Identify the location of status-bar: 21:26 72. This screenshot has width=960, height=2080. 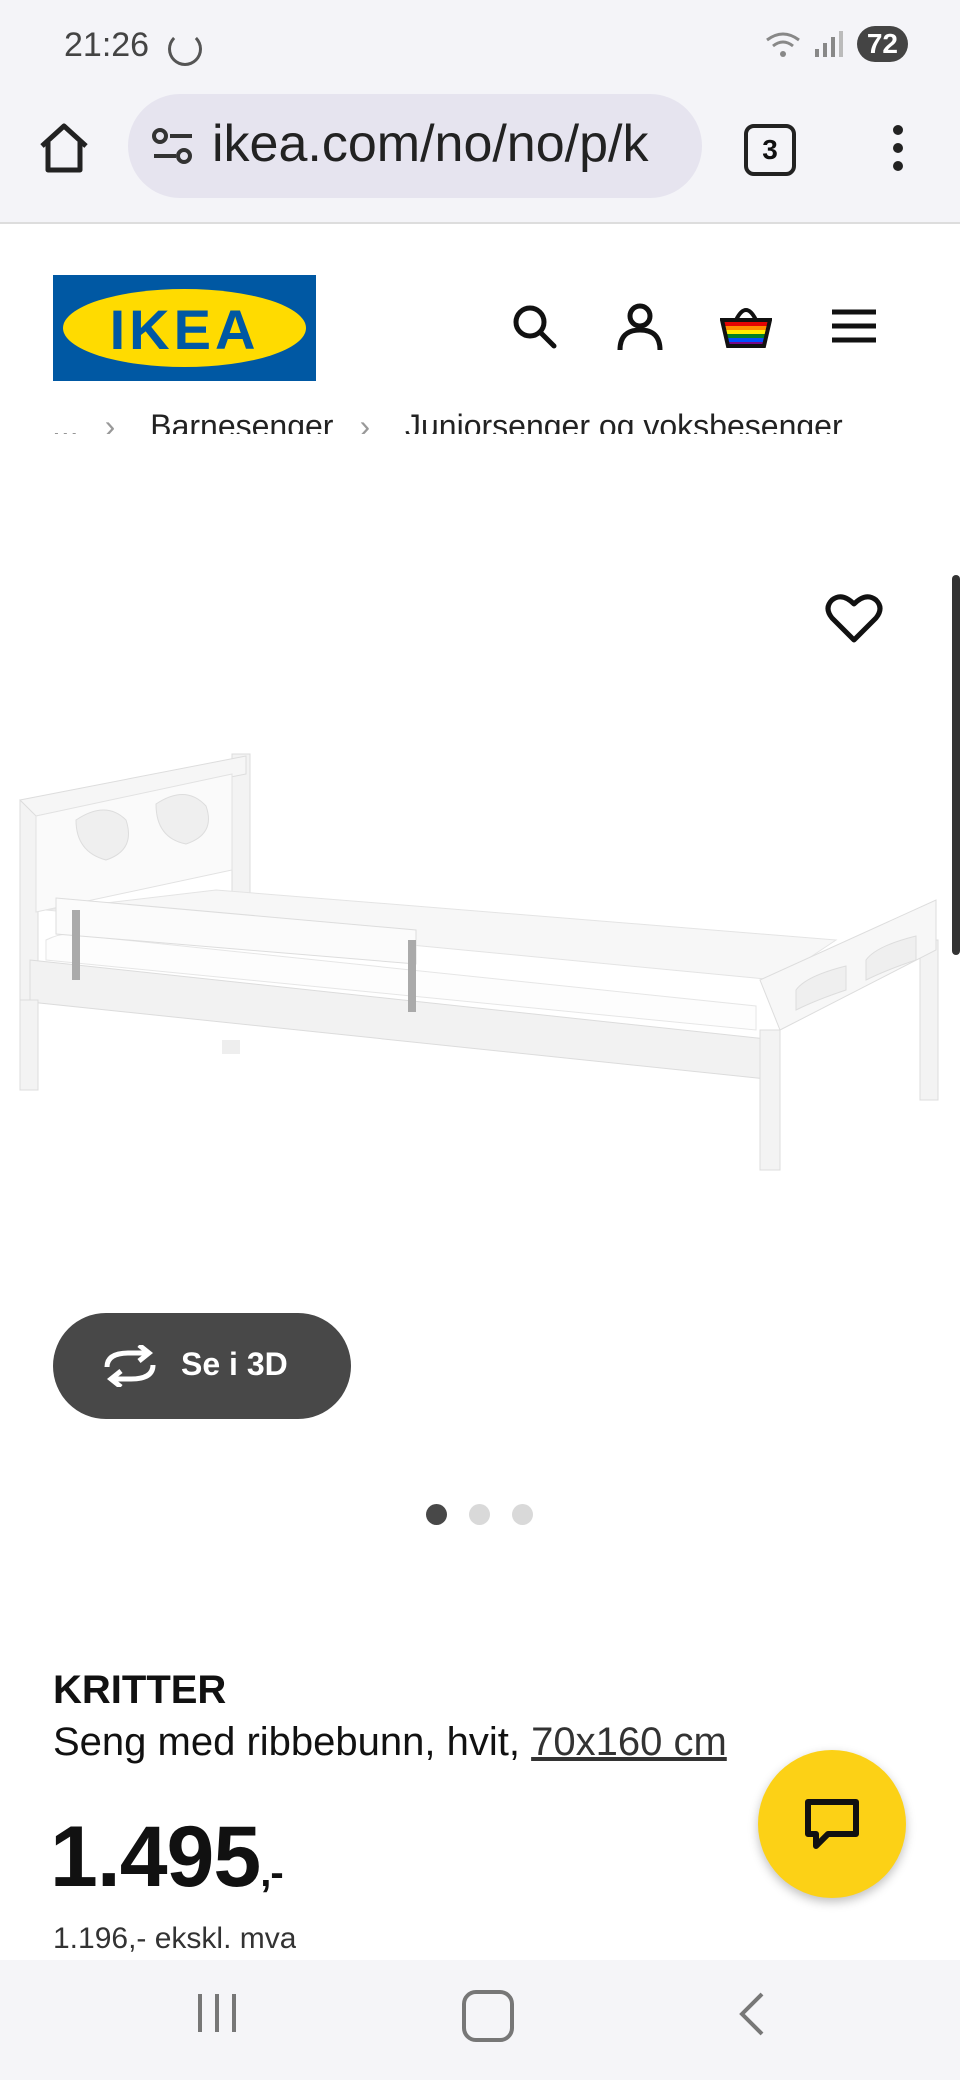
(480, 46).